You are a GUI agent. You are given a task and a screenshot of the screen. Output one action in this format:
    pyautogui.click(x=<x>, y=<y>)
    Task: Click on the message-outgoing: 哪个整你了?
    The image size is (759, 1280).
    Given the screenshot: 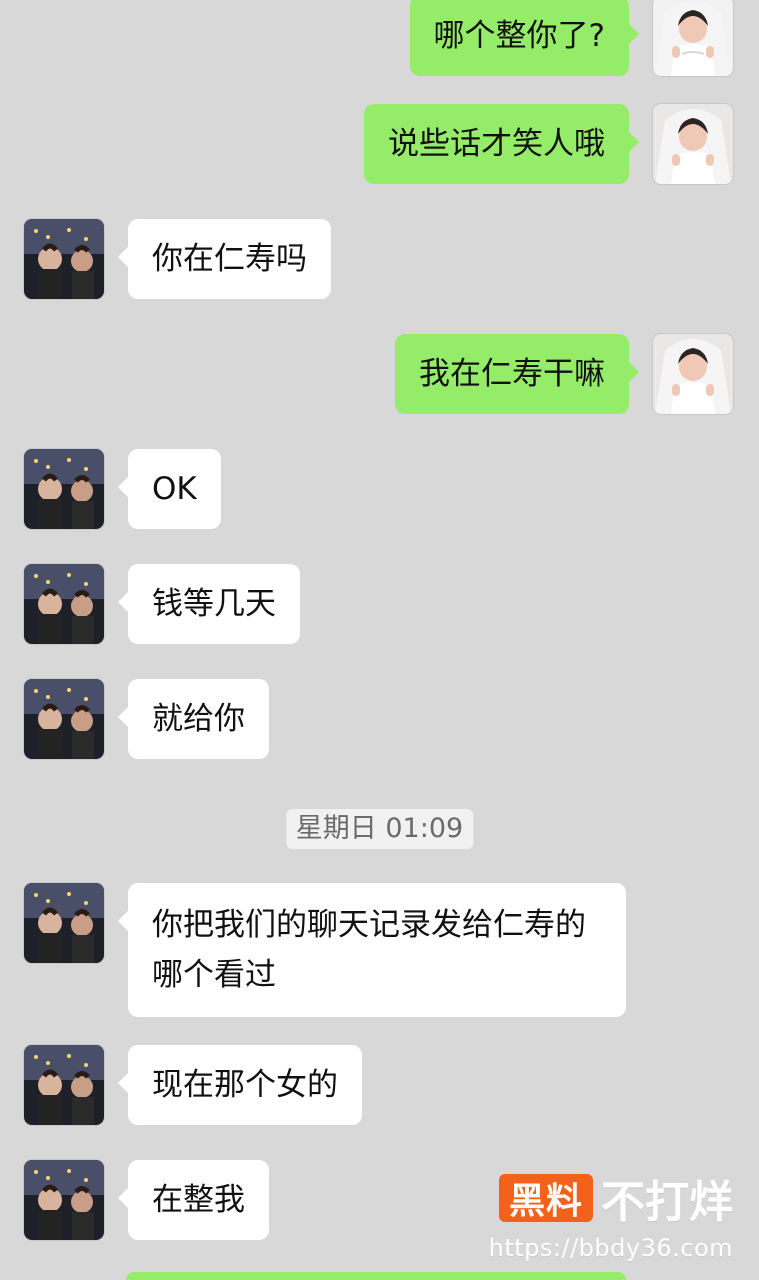 What is the action you would take?
    pyautogui.click(x=571, y=38)
    